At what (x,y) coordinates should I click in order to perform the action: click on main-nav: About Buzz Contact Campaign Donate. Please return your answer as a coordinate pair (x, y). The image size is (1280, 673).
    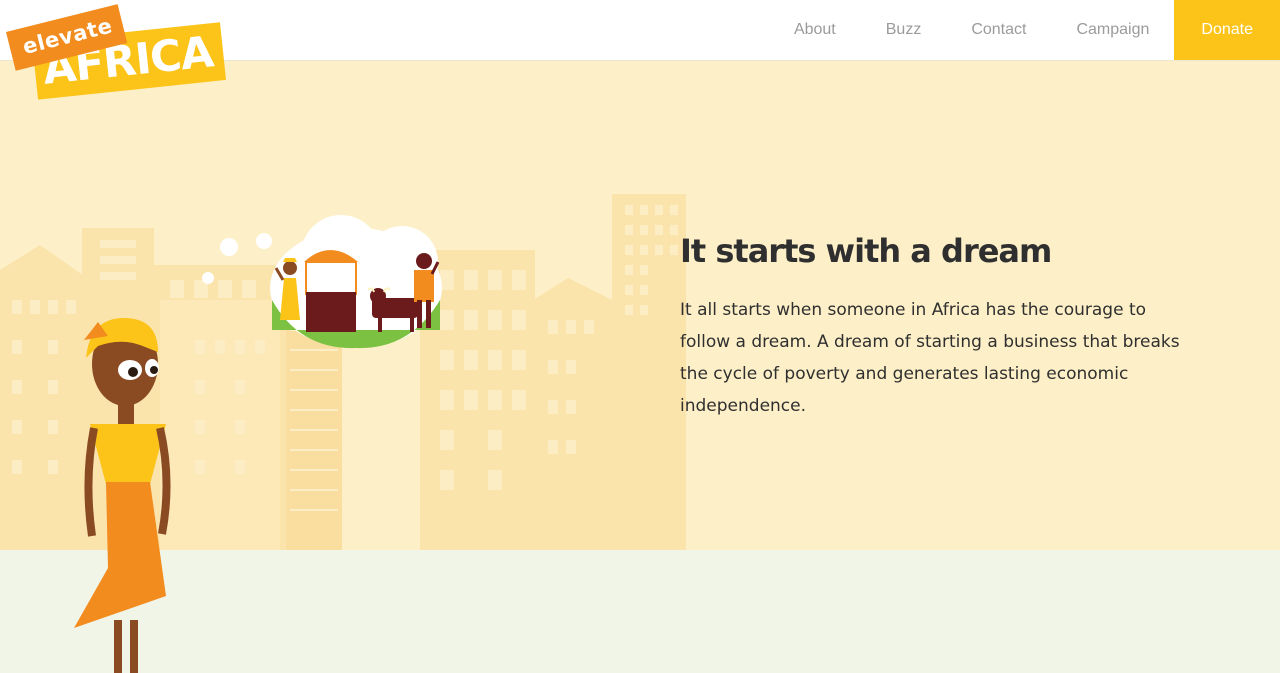
    Looking at the image, I should click on (1024, 30).